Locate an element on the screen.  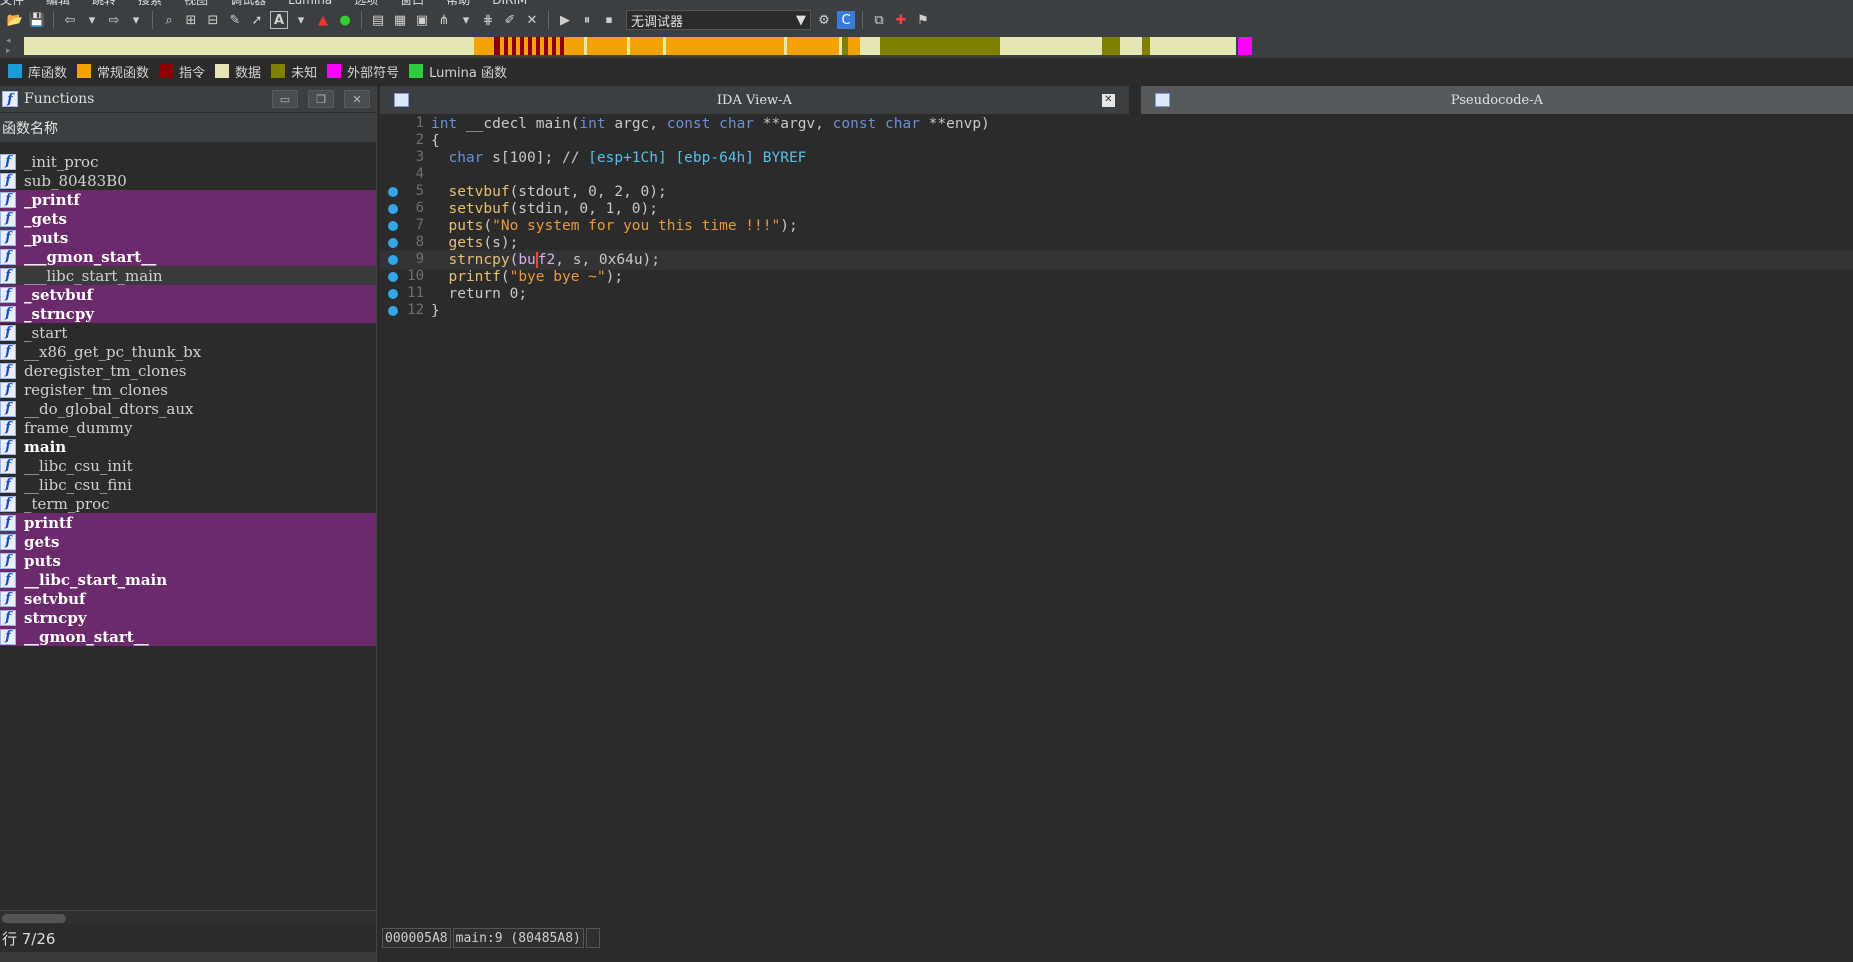
jump-icon: ➚ is located at coordinates (257, 20).